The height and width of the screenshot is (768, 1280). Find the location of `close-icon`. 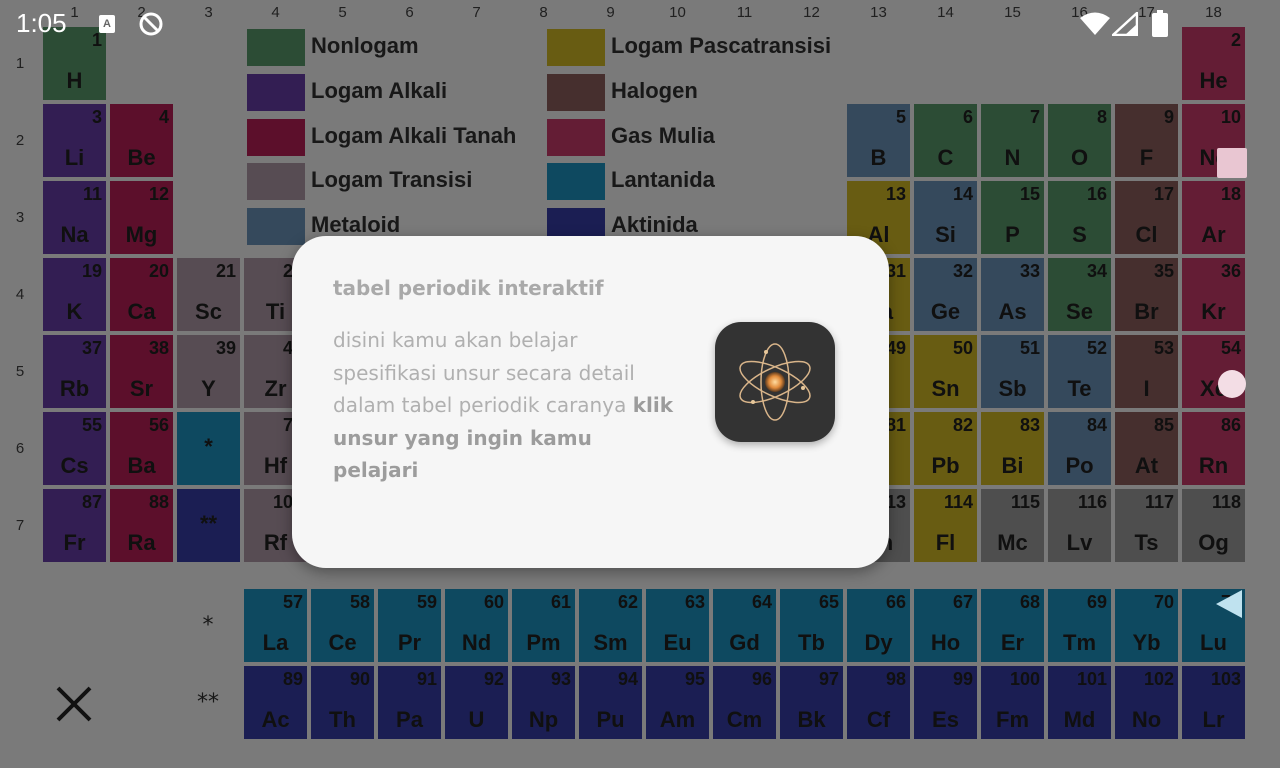

close-icon is located at coordinates (74, 704).